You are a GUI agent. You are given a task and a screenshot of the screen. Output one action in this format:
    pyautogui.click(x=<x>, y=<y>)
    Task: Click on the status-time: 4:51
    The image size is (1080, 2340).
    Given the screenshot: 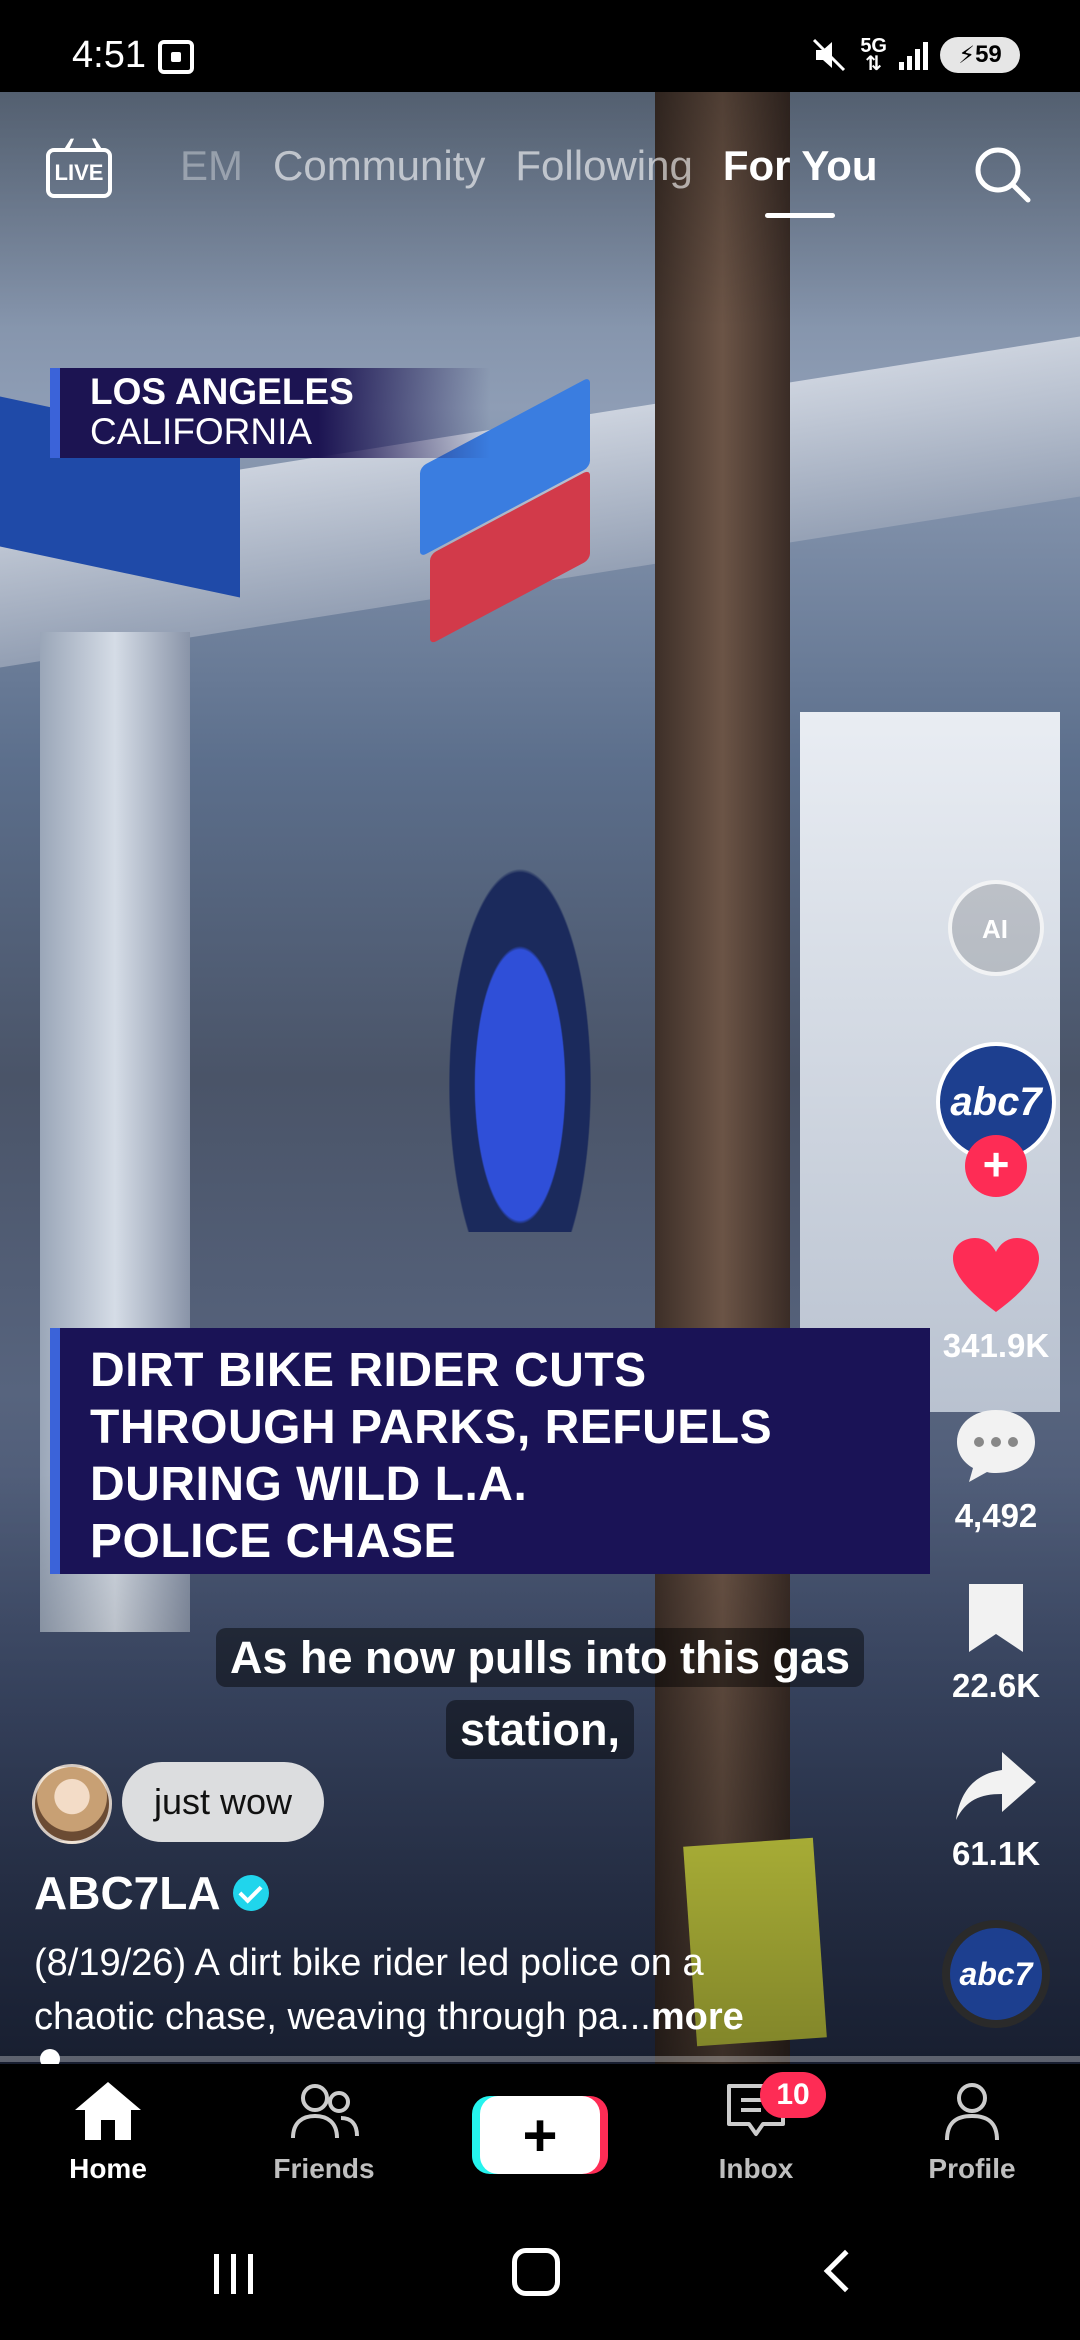 What is the action you would take?
    pyautogui.click(x=109, y=55)
    